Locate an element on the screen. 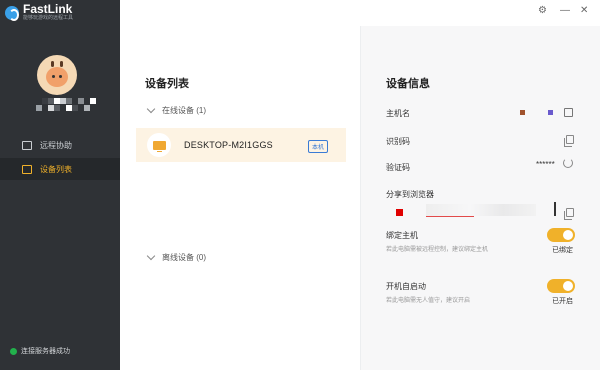 The width and height of the screenshot is (600, 370). avatar-eye-left is located at coordinates (53, 76).